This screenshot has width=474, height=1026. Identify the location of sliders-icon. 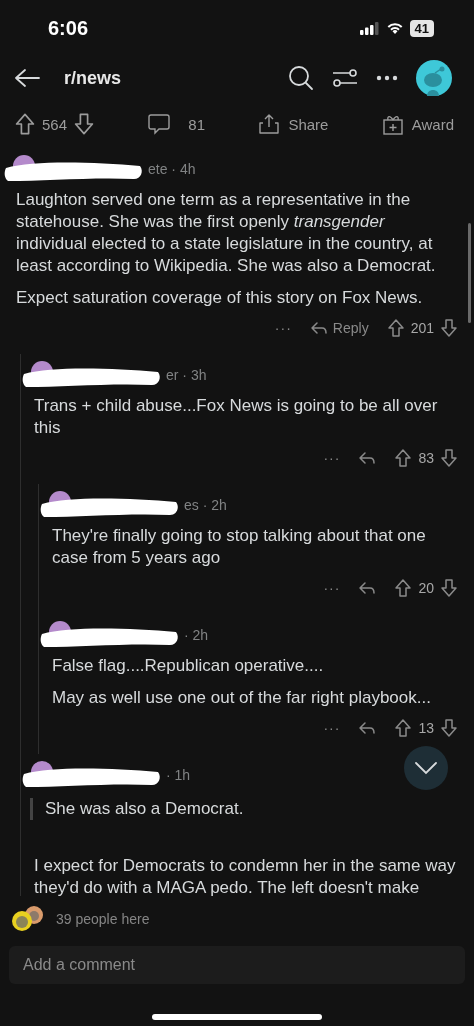
(345, 78).